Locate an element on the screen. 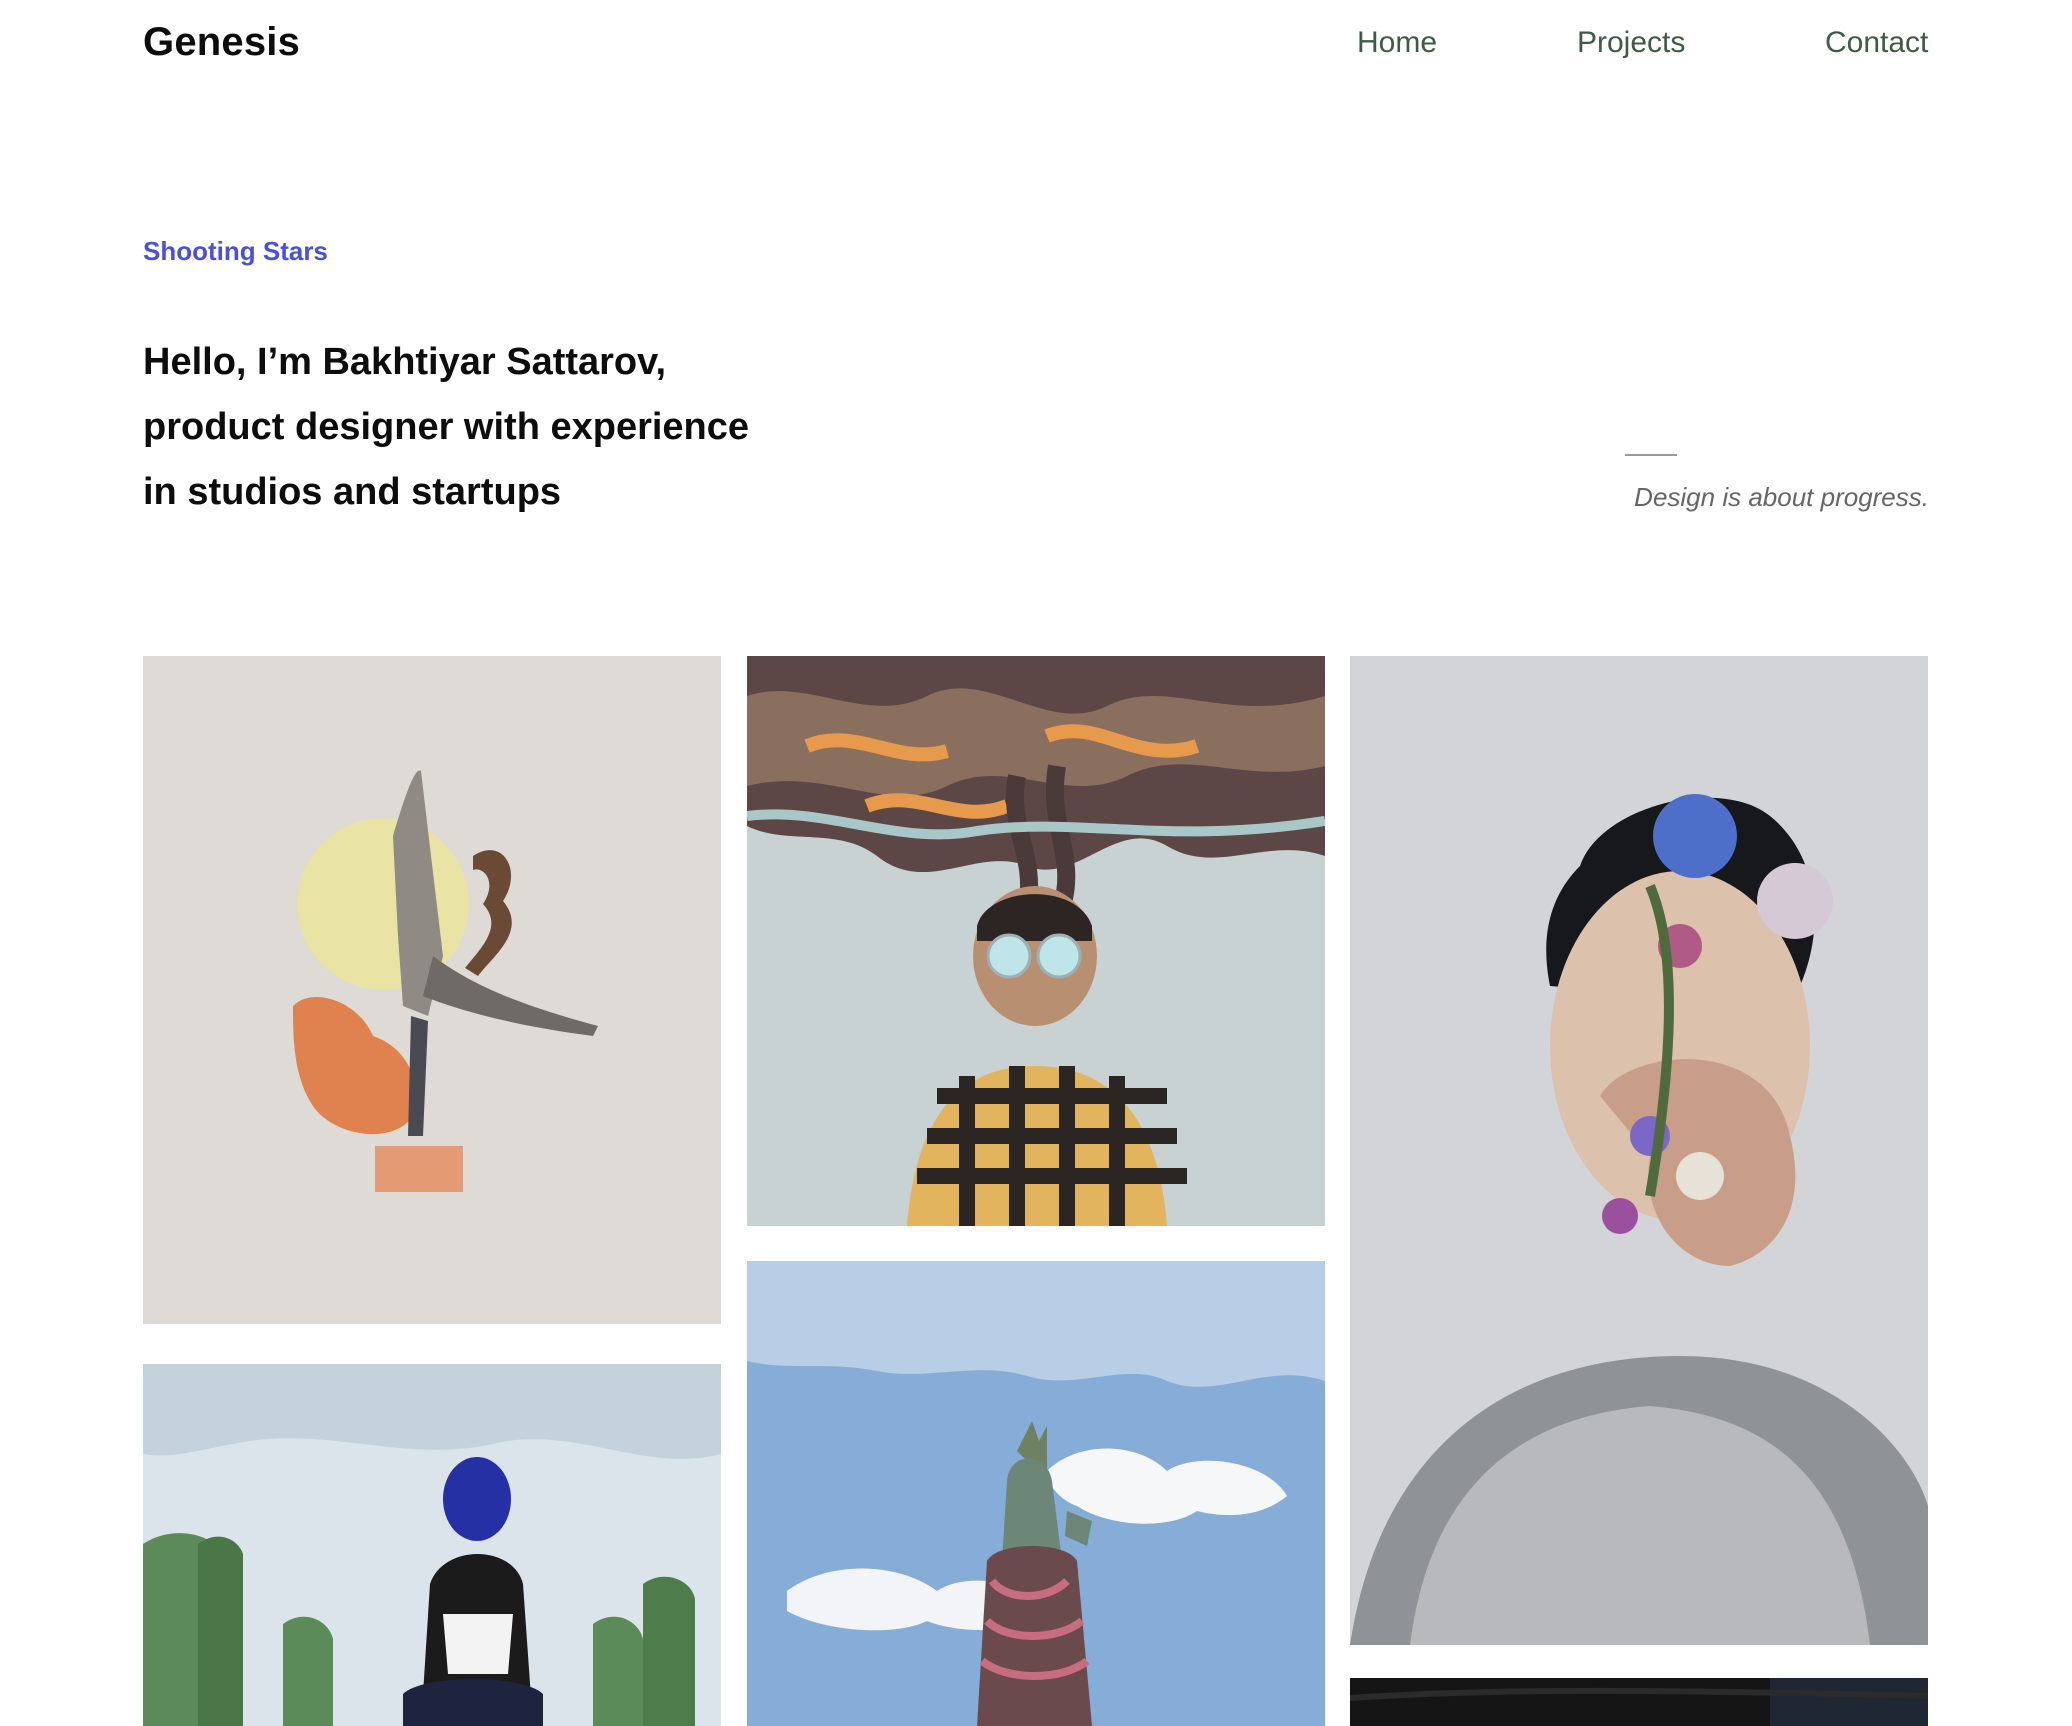  gallery-image-statue-of-liberty is located at coordinates (1036, 1493).